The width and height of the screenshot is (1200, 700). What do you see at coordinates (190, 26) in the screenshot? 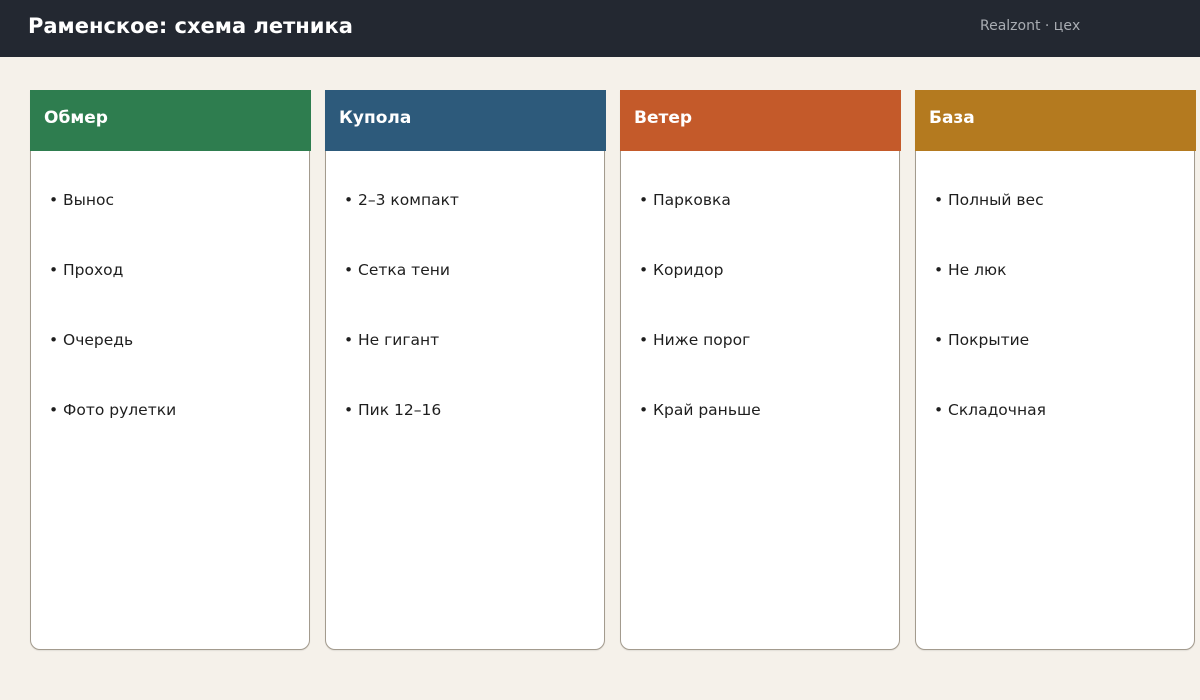
I see `page-title: Раменское: схема летника` at bounding box center [190, 26].